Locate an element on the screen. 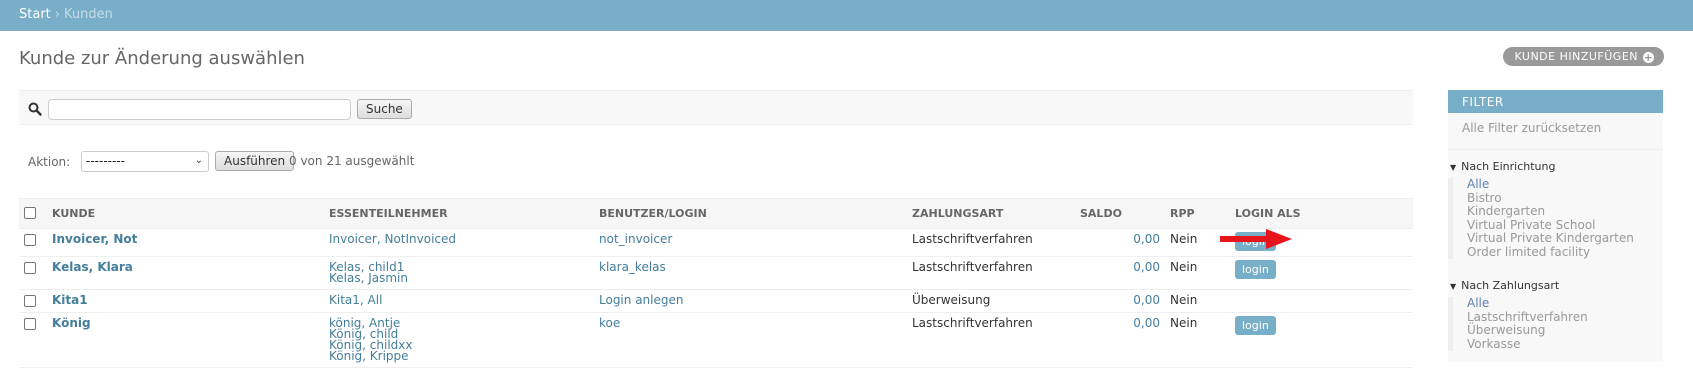 The width and height of the screenshot is (1693, 368). benutzer-link: koe is located at coordinates (609, 323).